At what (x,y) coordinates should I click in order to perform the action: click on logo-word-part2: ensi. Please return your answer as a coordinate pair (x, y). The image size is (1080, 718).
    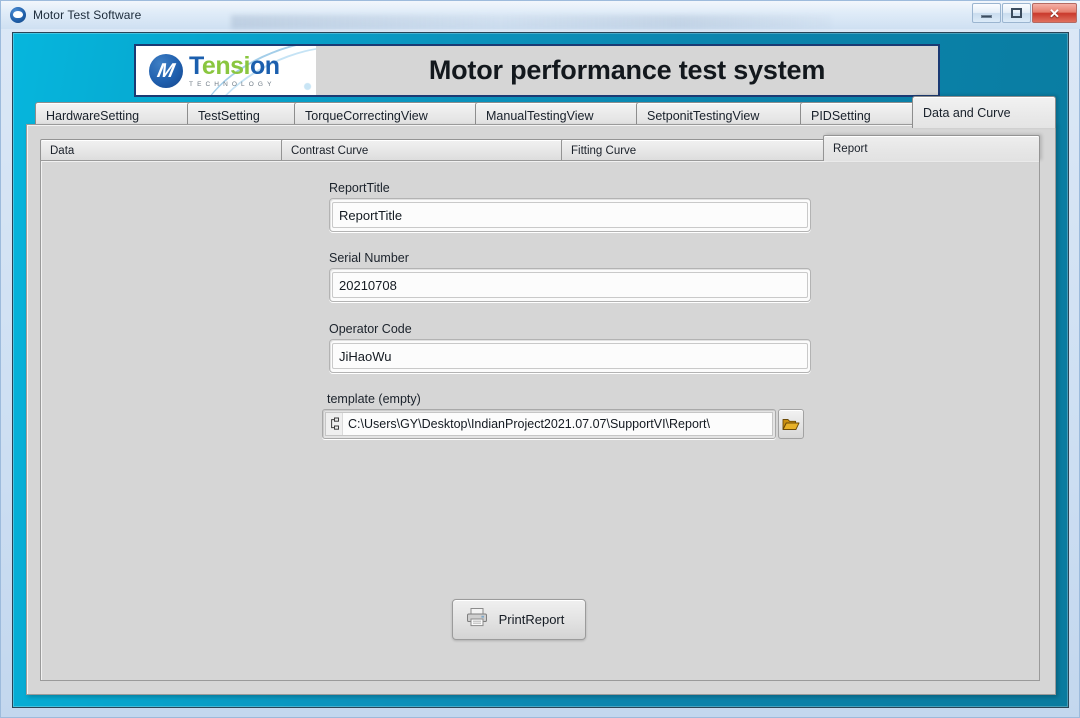
    Looking at the image, I should click on (226, 65).